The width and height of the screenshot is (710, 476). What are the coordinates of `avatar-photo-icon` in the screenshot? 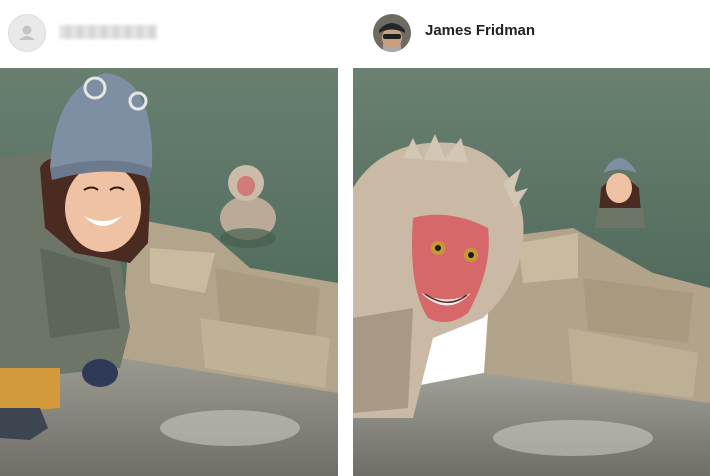 It's located at (392, 33).